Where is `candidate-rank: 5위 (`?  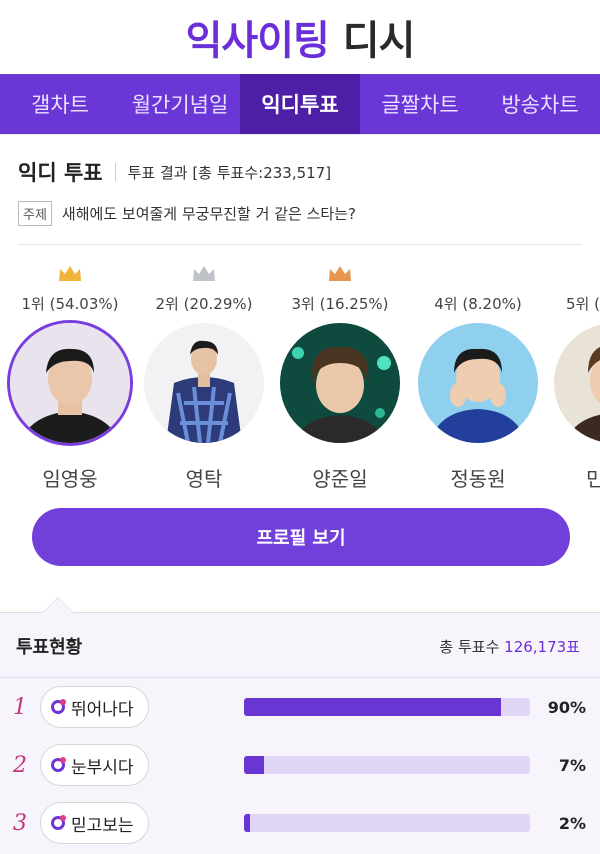
candidate-rank: 5위 ( is located at coordinates (583, 304).